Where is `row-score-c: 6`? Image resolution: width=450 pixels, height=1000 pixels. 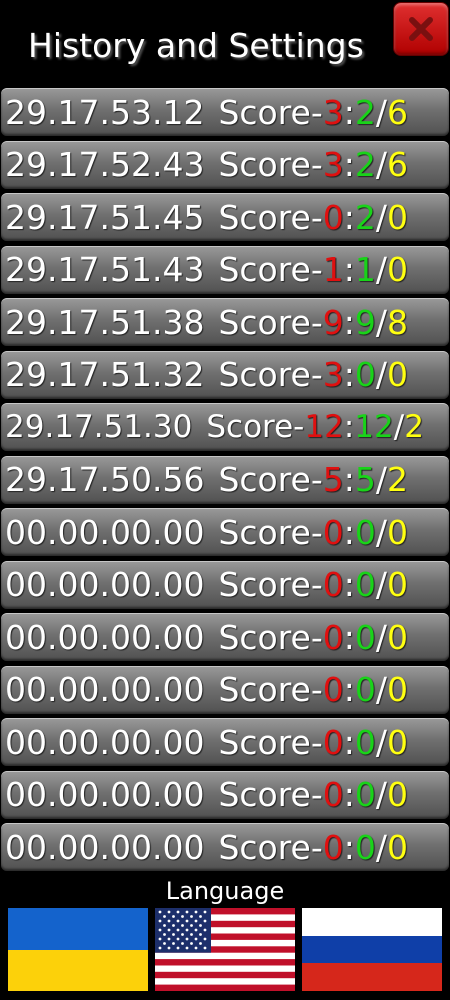
row-score-c: 6 is located at coordinates (398, 112).